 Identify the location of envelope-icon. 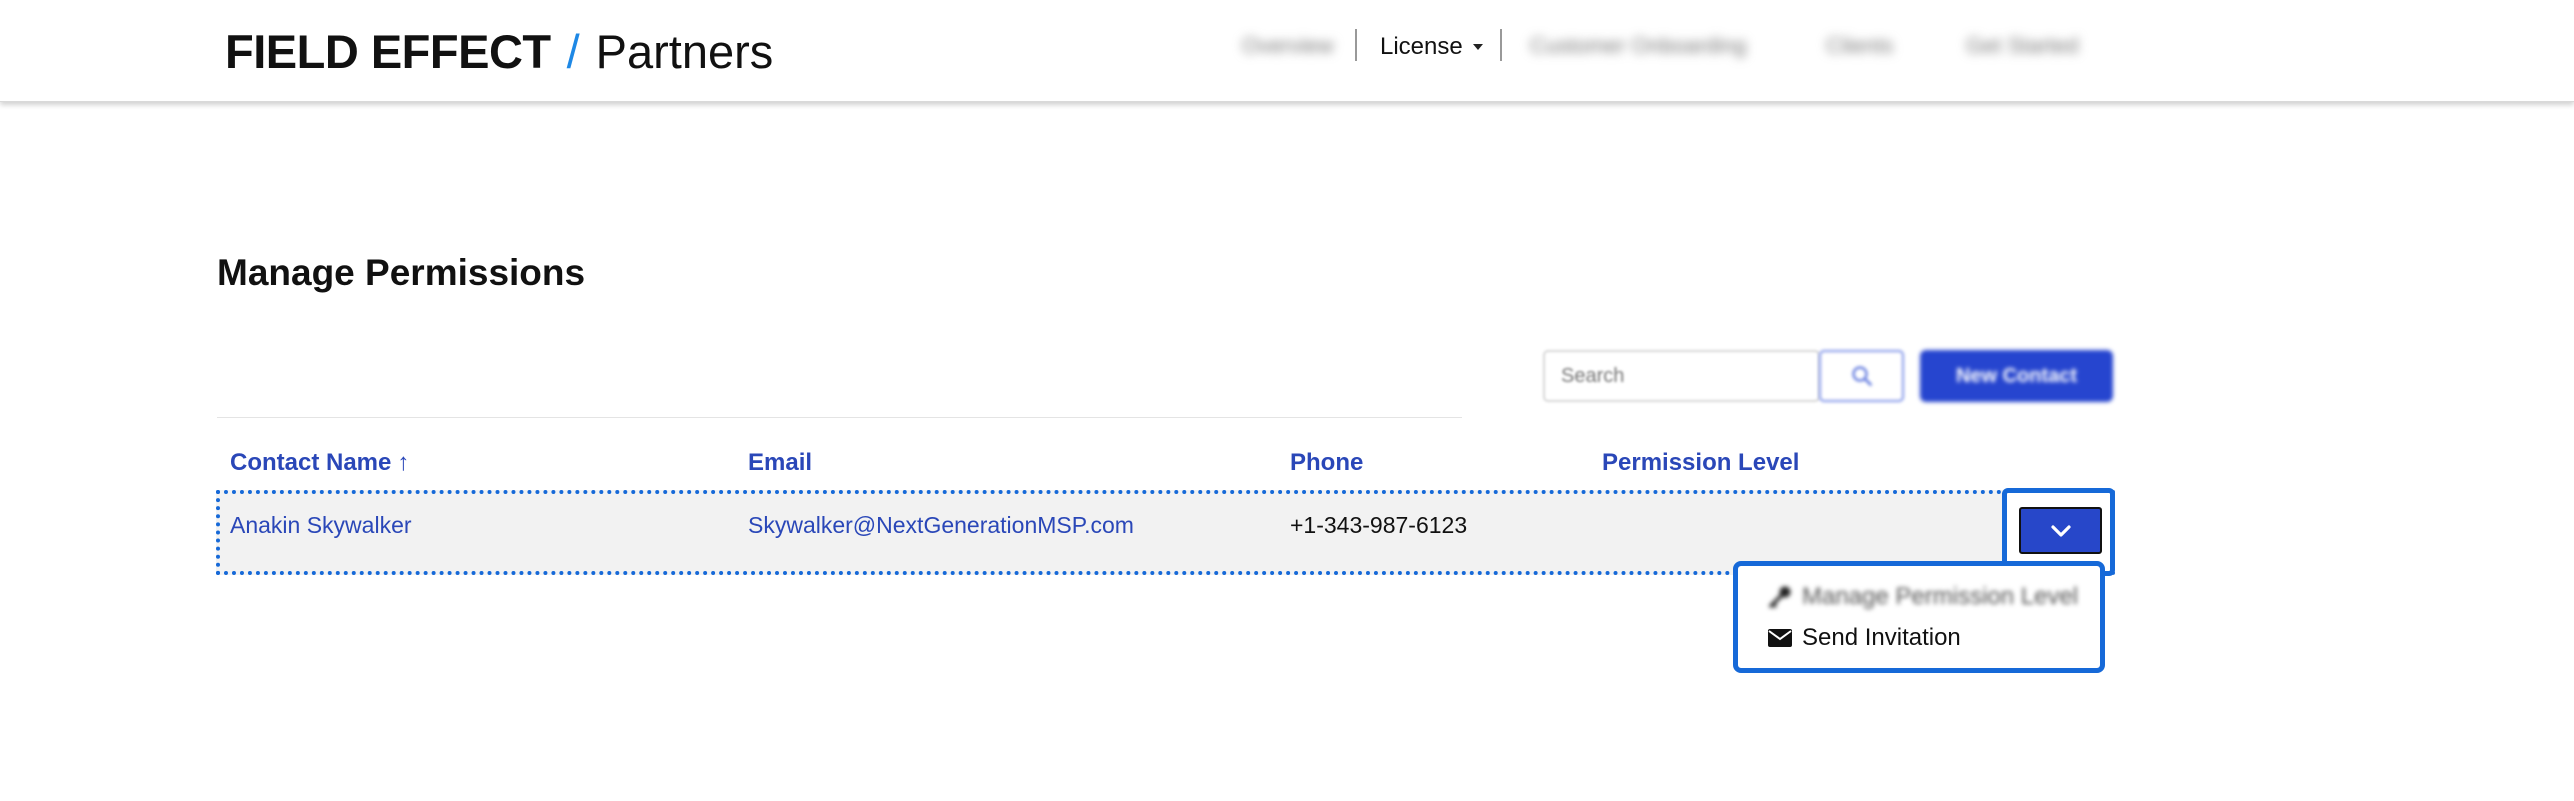
(1780, 638).